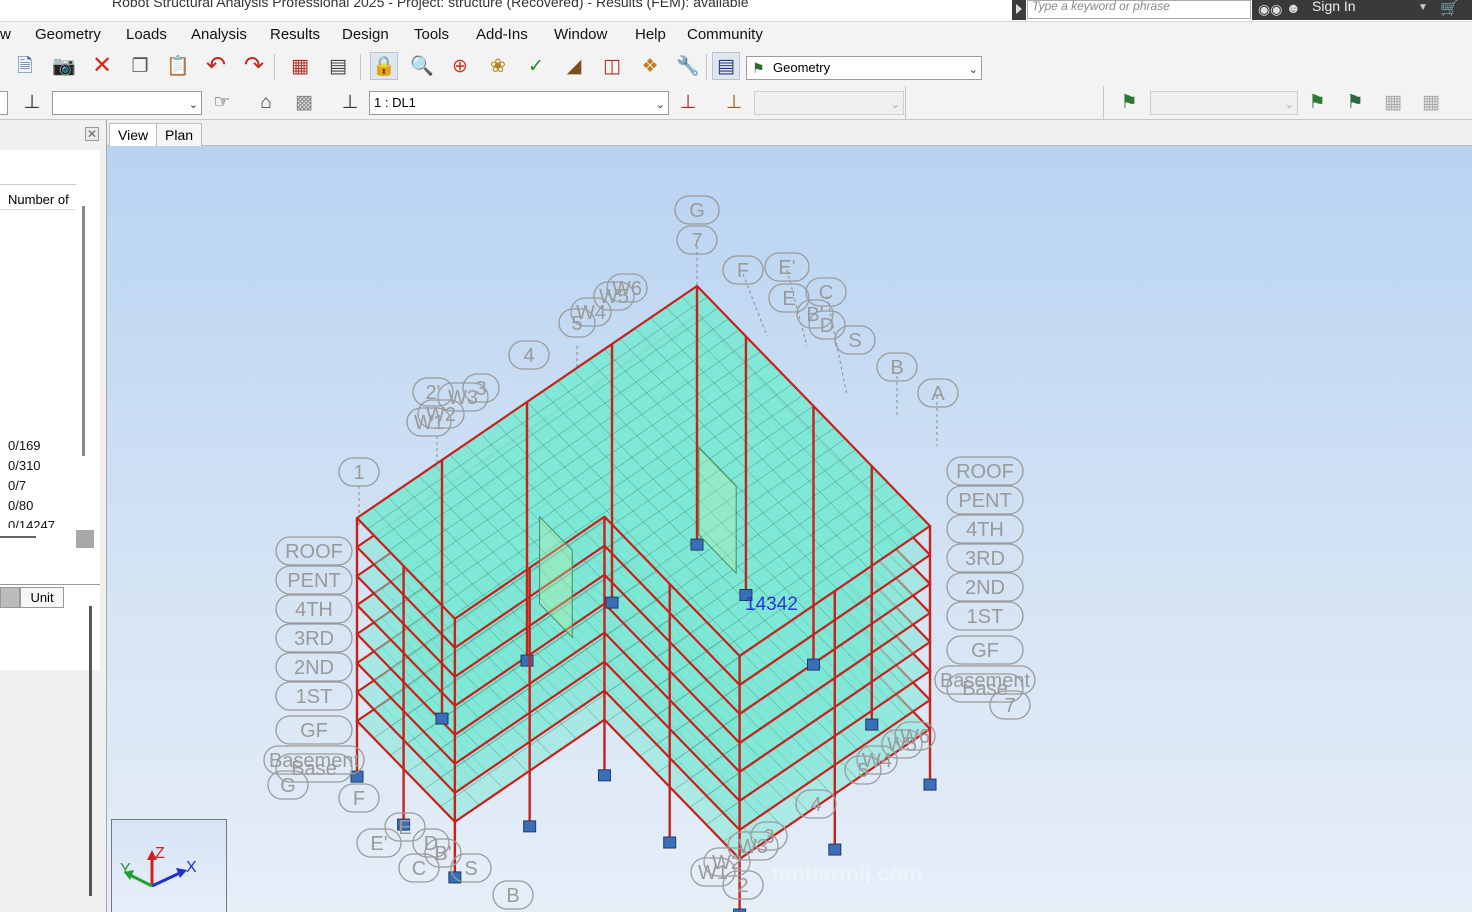  What do you see at coordinates (42, 597) in the screenshot?
I see `column-header-unit: Unit` at bounding box center [42, 597].